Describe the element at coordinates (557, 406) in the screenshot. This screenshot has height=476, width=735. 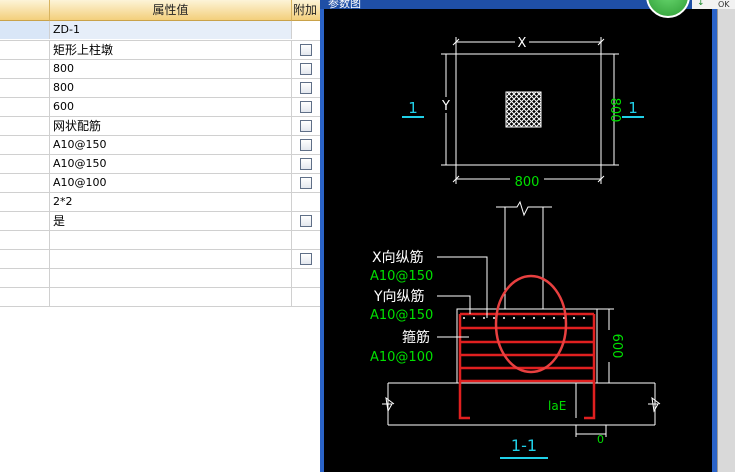
I see `anchor-label: laE` at that location.